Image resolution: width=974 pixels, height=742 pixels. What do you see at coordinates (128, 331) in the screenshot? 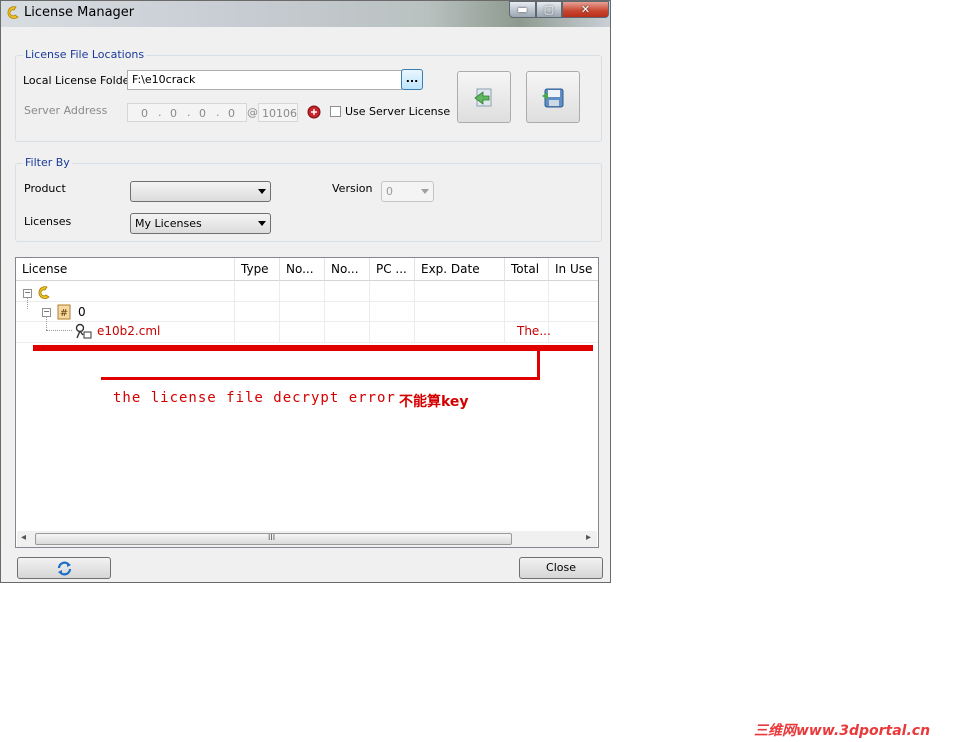
I see `license-file-name: e10b2.cml` at bounding box center [128, 331].